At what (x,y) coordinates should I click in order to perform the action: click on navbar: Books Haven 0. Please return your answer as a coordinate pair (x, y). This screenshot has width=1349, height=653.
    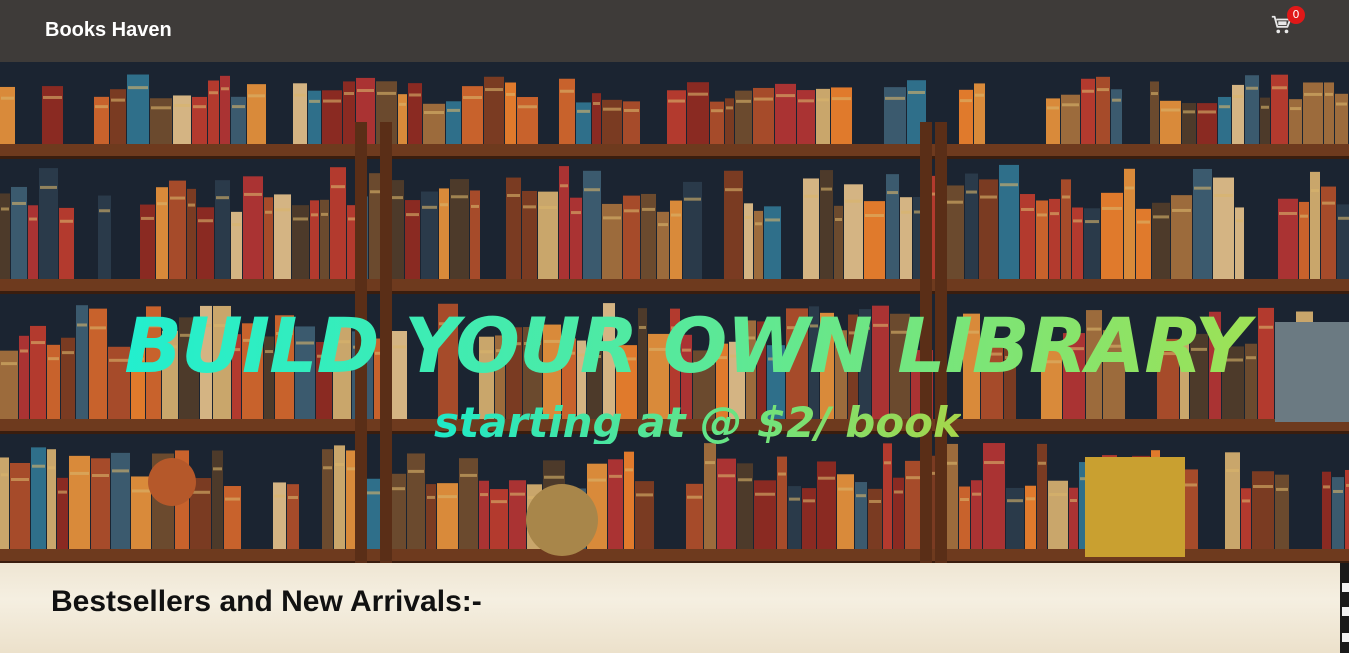
    Looking at the image, I should click on (674, 31).